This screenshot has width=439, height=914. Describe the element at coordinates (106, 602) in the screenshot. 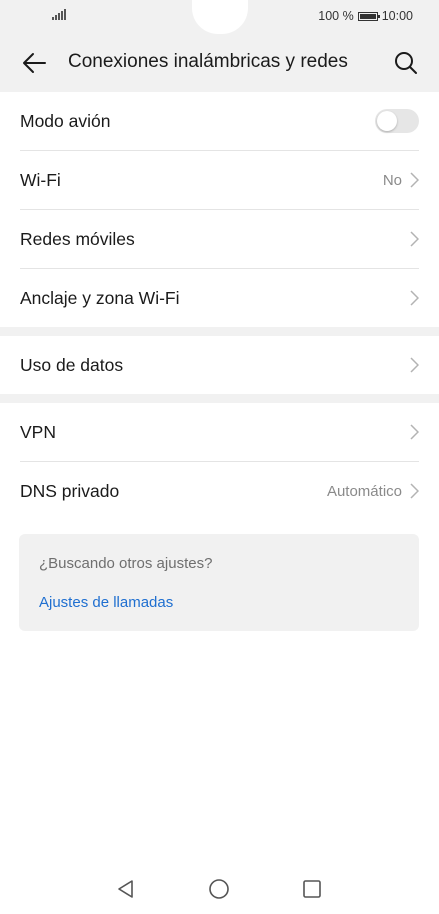

I see `call-settings-link: Ajustes de llamadas` at that location.